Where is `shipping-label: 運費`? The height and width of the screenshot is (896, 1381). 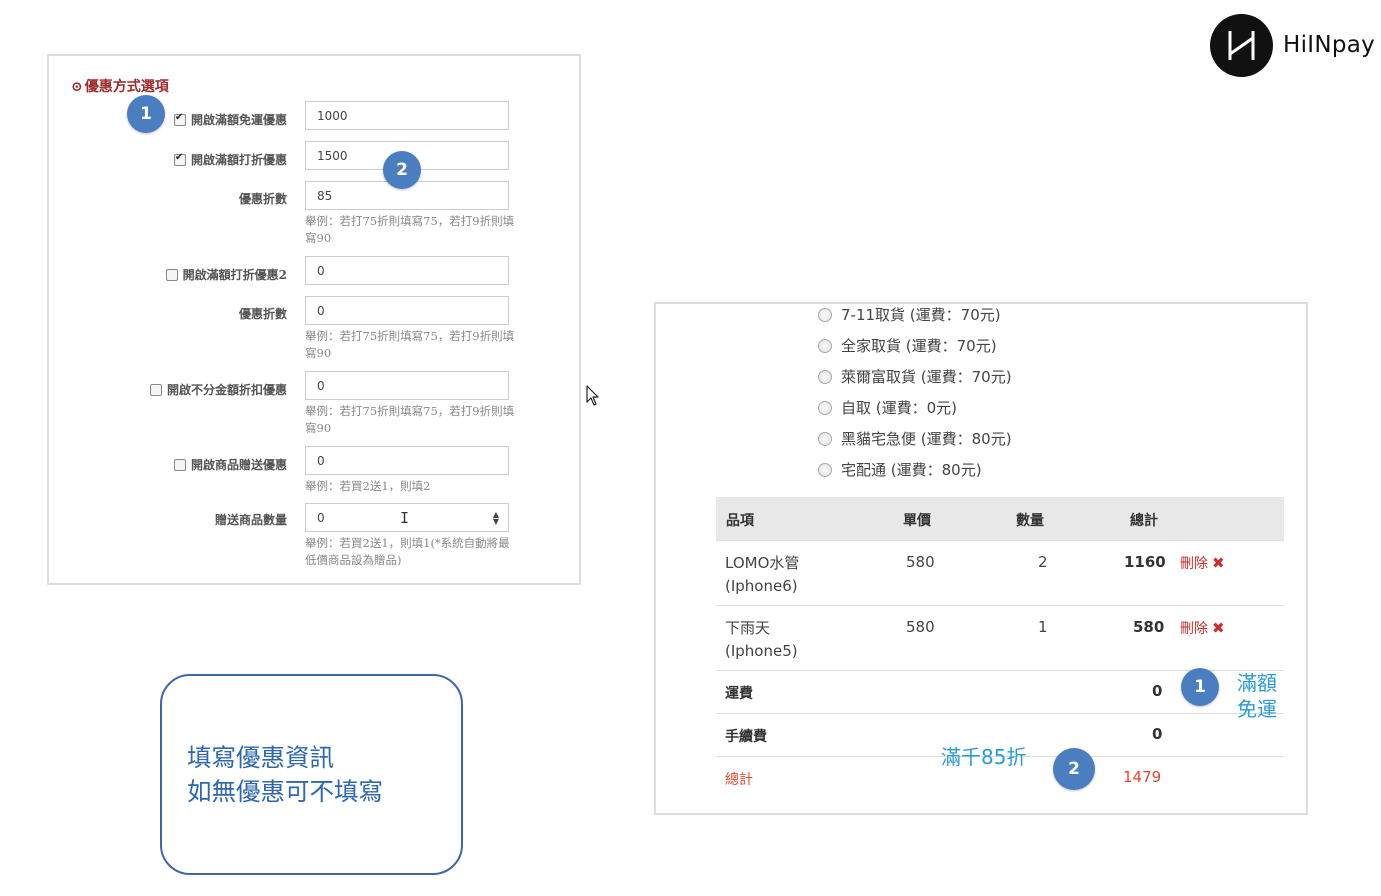 shipping-label: 運費 is located at coordinates (739, 694).